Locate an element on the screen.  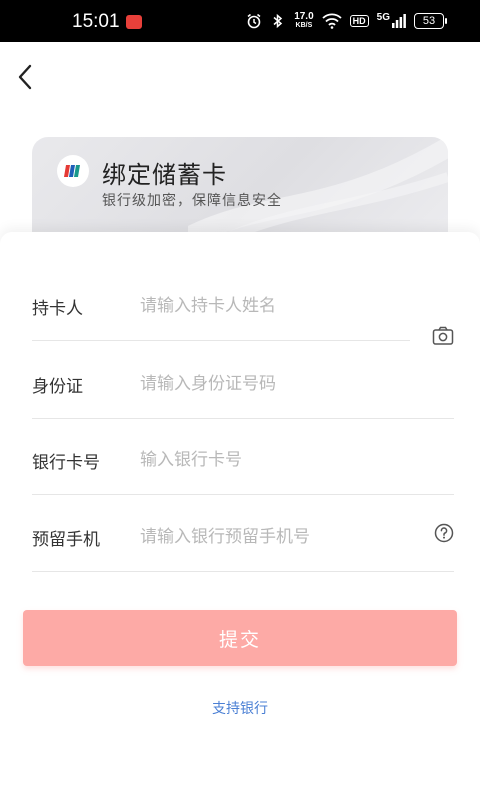
bind-card-header: 绑定储蓄卡 银行级加密，保障信息安全 is located at coordinates (240, 187).